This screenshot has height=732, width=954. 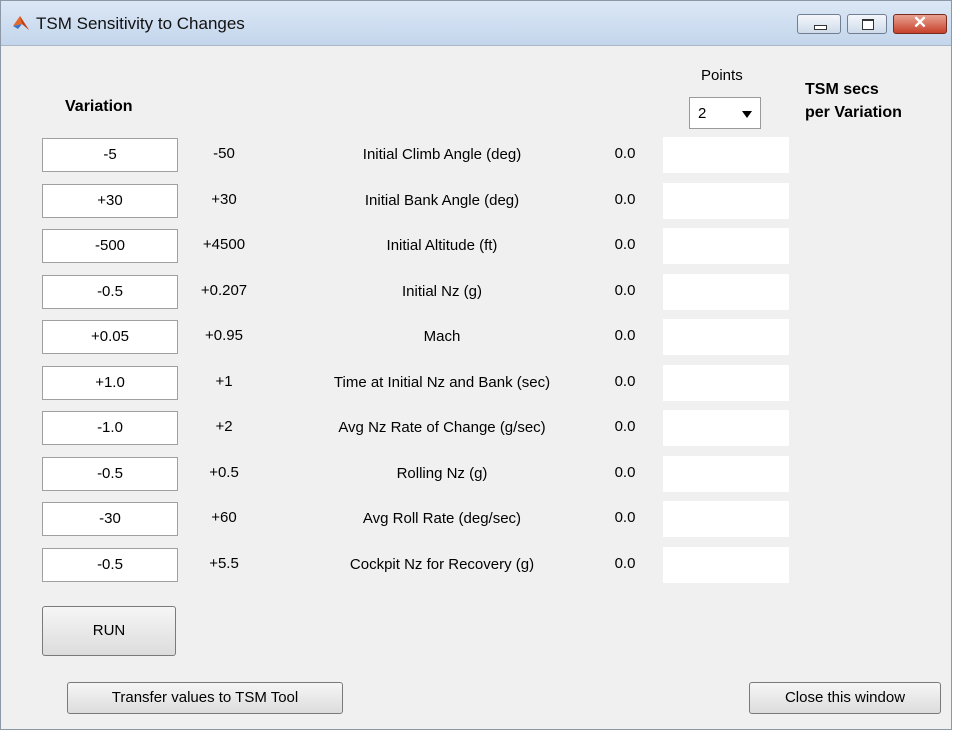 I want to click on tsm-header-line2: per Variation, so click(x=853, y=112).